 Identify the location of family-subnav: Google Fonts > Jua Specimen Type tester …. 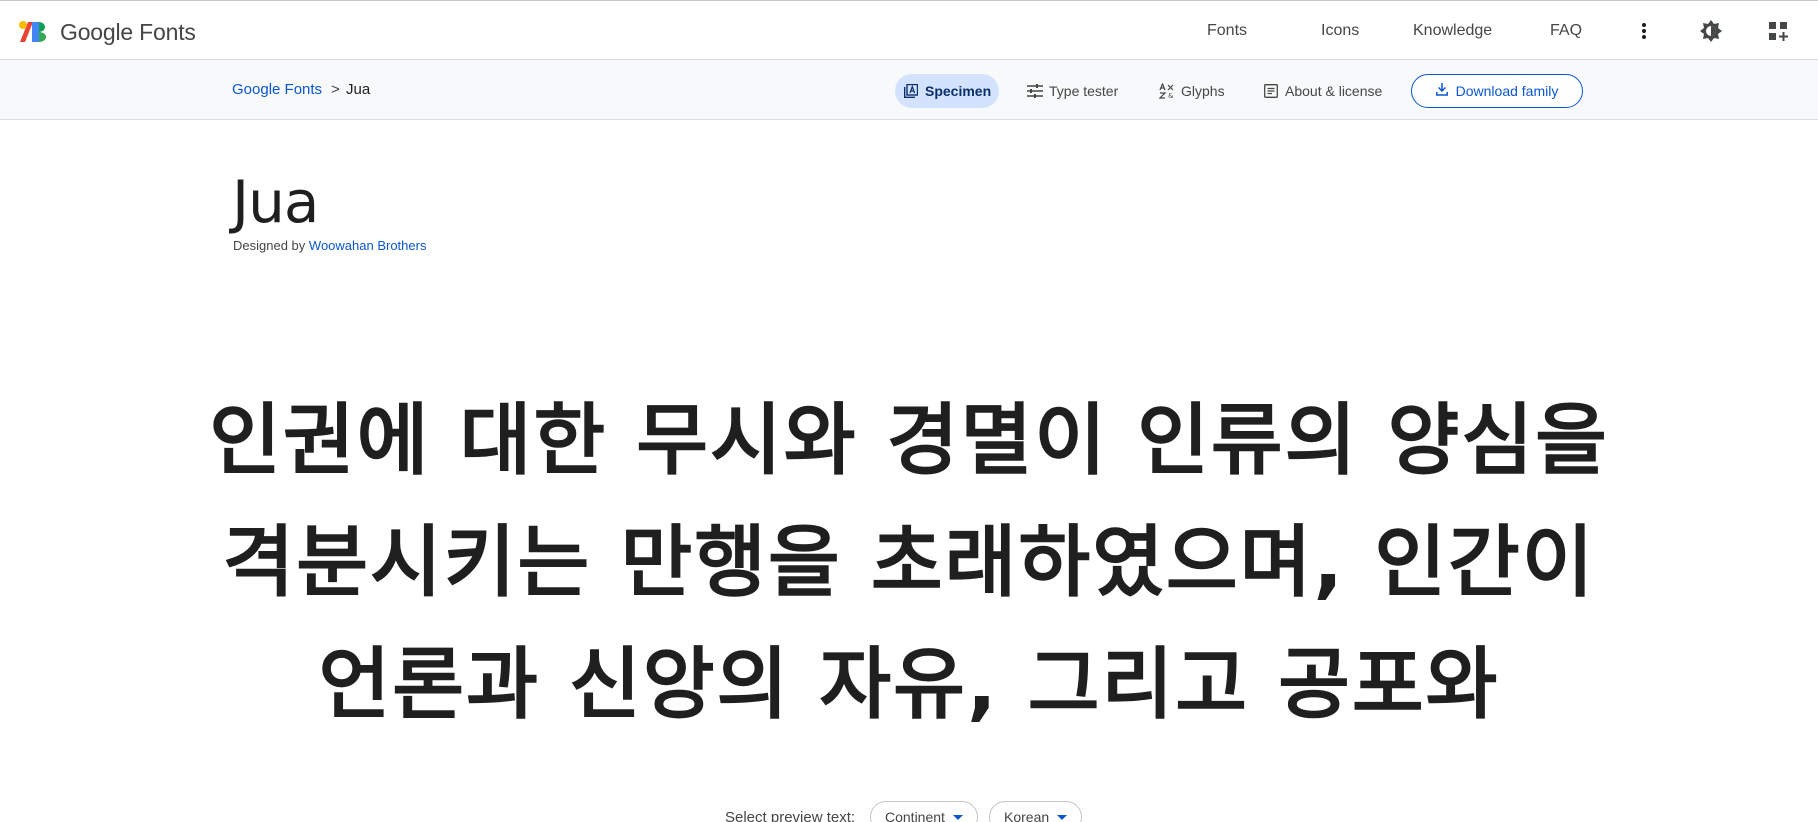
(909, 90).